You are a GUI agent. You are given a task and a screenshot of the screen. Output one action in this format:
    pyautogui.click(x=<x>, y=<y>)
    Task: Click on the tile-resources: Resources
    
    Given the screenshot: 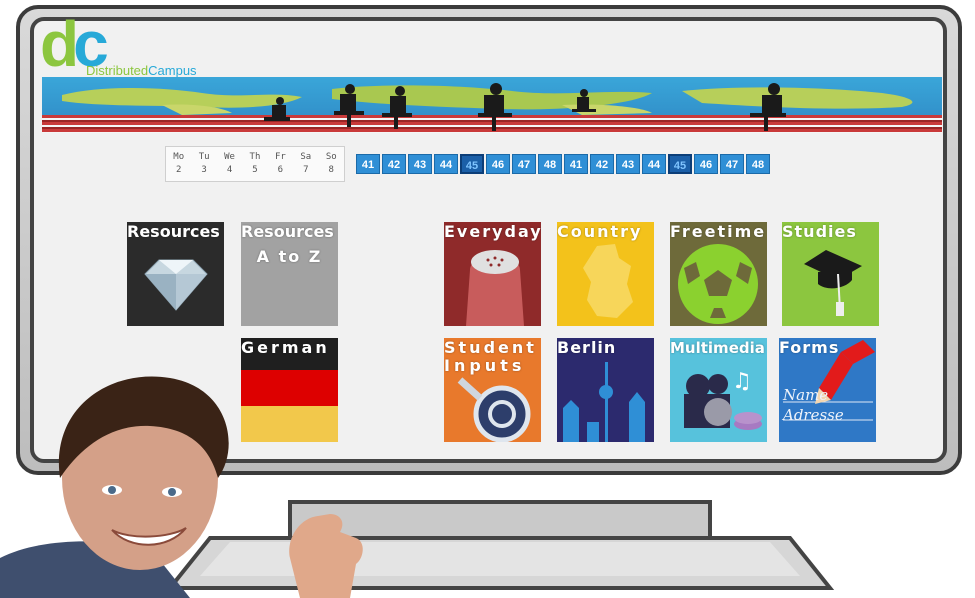 What is the action you would take?
    pyautogui.click(x=175, y=274)
    